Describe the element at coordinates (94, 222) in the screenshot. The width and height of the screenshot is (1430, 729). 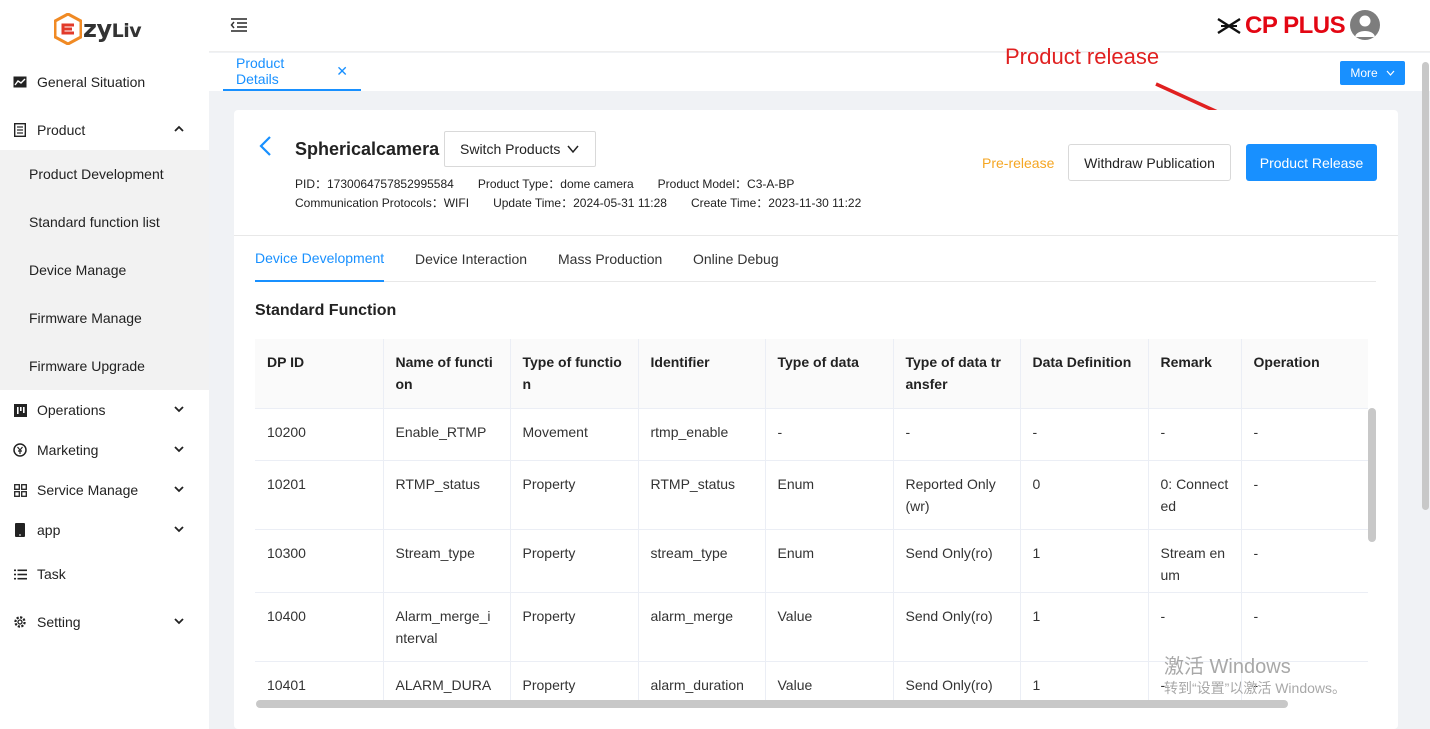
I see `sidebar-subitem-label: Standard function list` at that location.